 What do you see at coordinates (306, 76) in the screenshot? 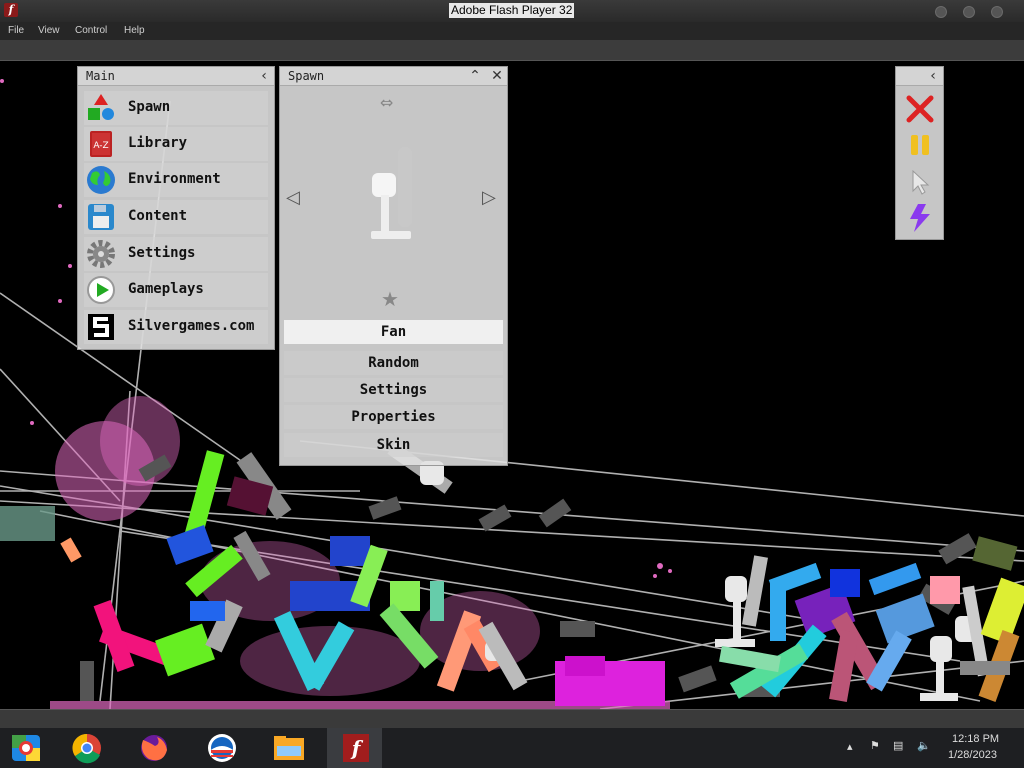
I see `spawn-panel-title: Spawn` at bounding box center [306, 76].